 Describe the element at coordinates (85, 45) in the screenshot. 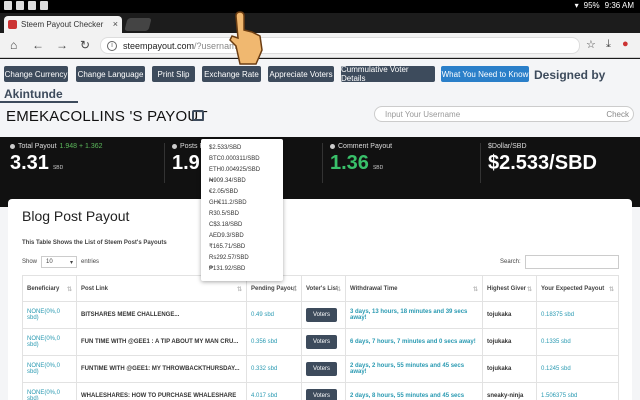

I see `reload-icon: ↻` at that location.